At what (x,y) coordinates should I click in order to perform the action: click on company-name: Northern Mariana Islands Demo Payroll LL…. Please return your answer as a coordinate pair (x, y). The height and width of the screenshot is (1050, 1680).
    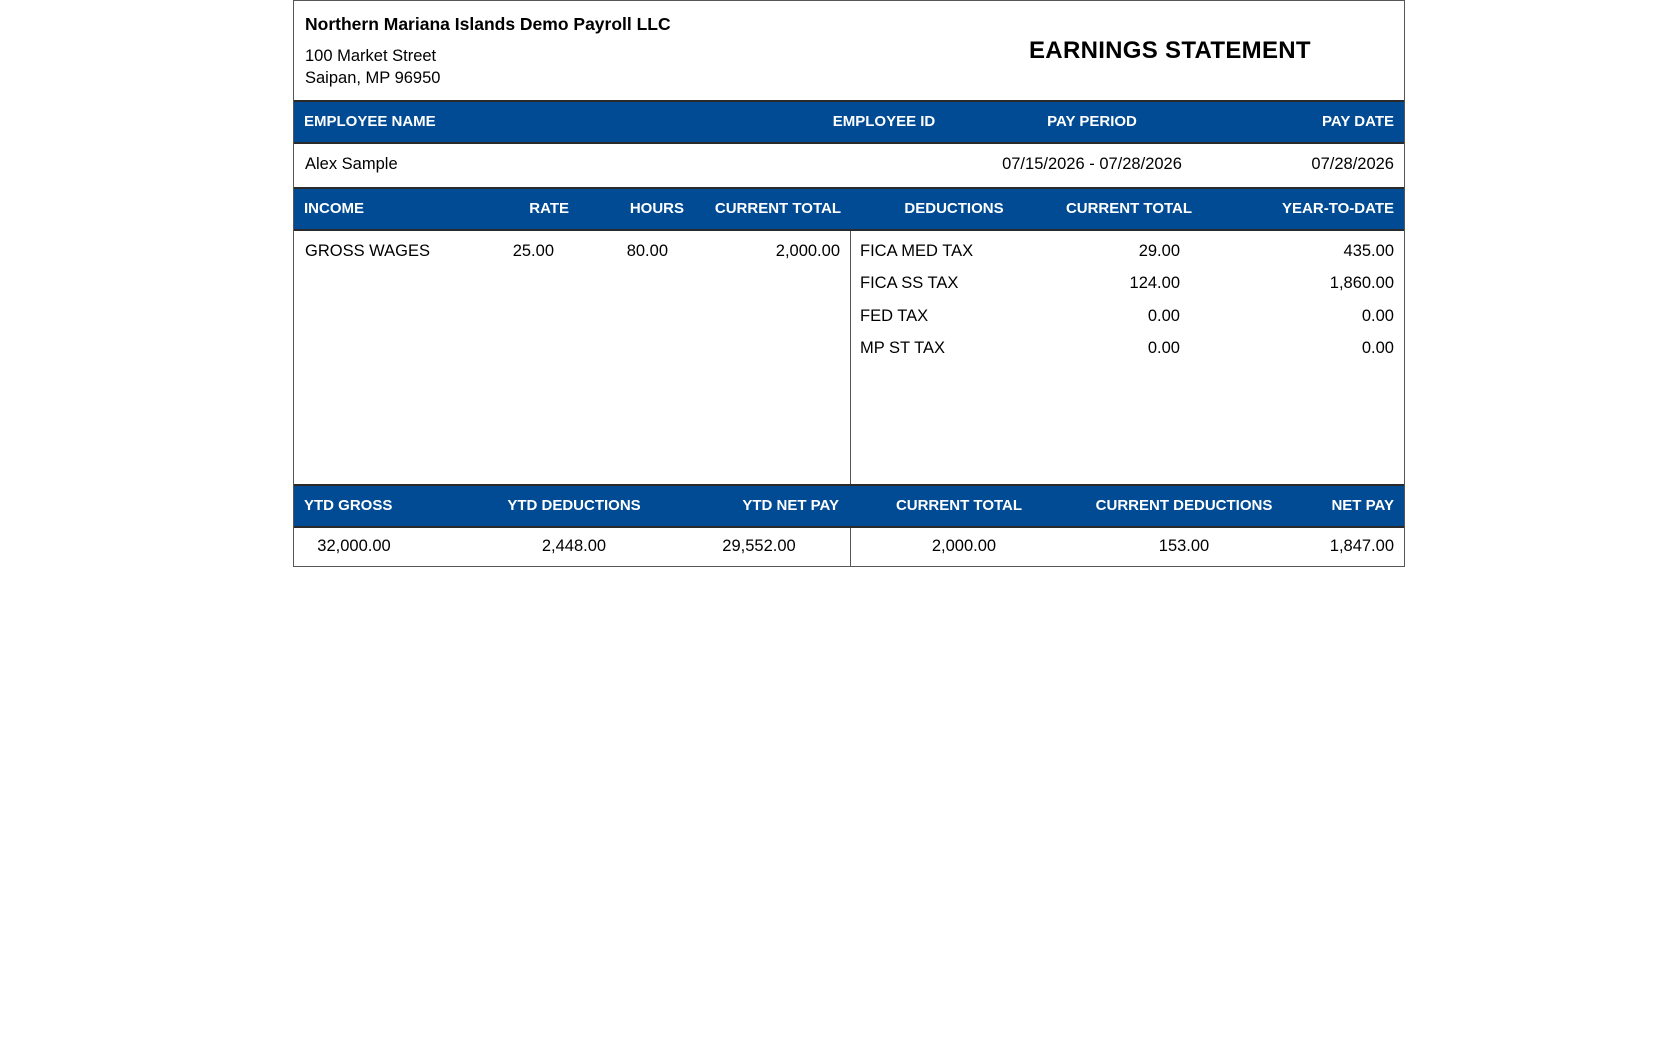
    Looking at the image, I should click on (488, 24).